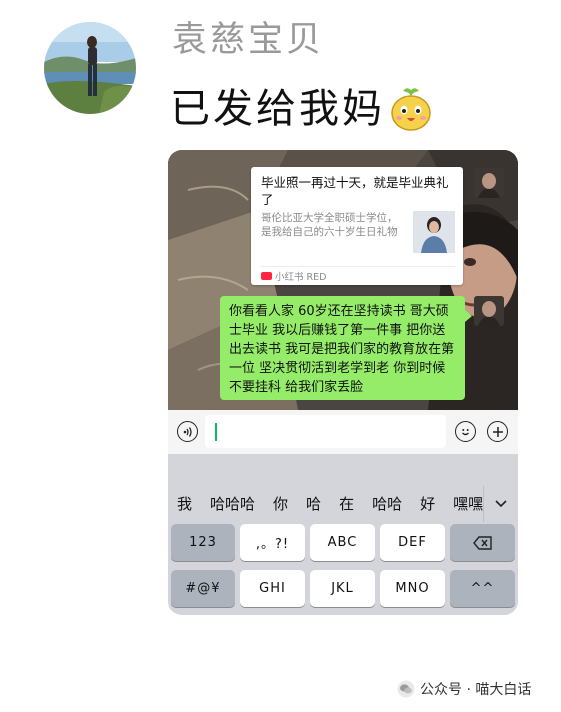  Describe the element at coordinates (184, 504) in the screenshot. I see `candidate-word: 我` at that location.